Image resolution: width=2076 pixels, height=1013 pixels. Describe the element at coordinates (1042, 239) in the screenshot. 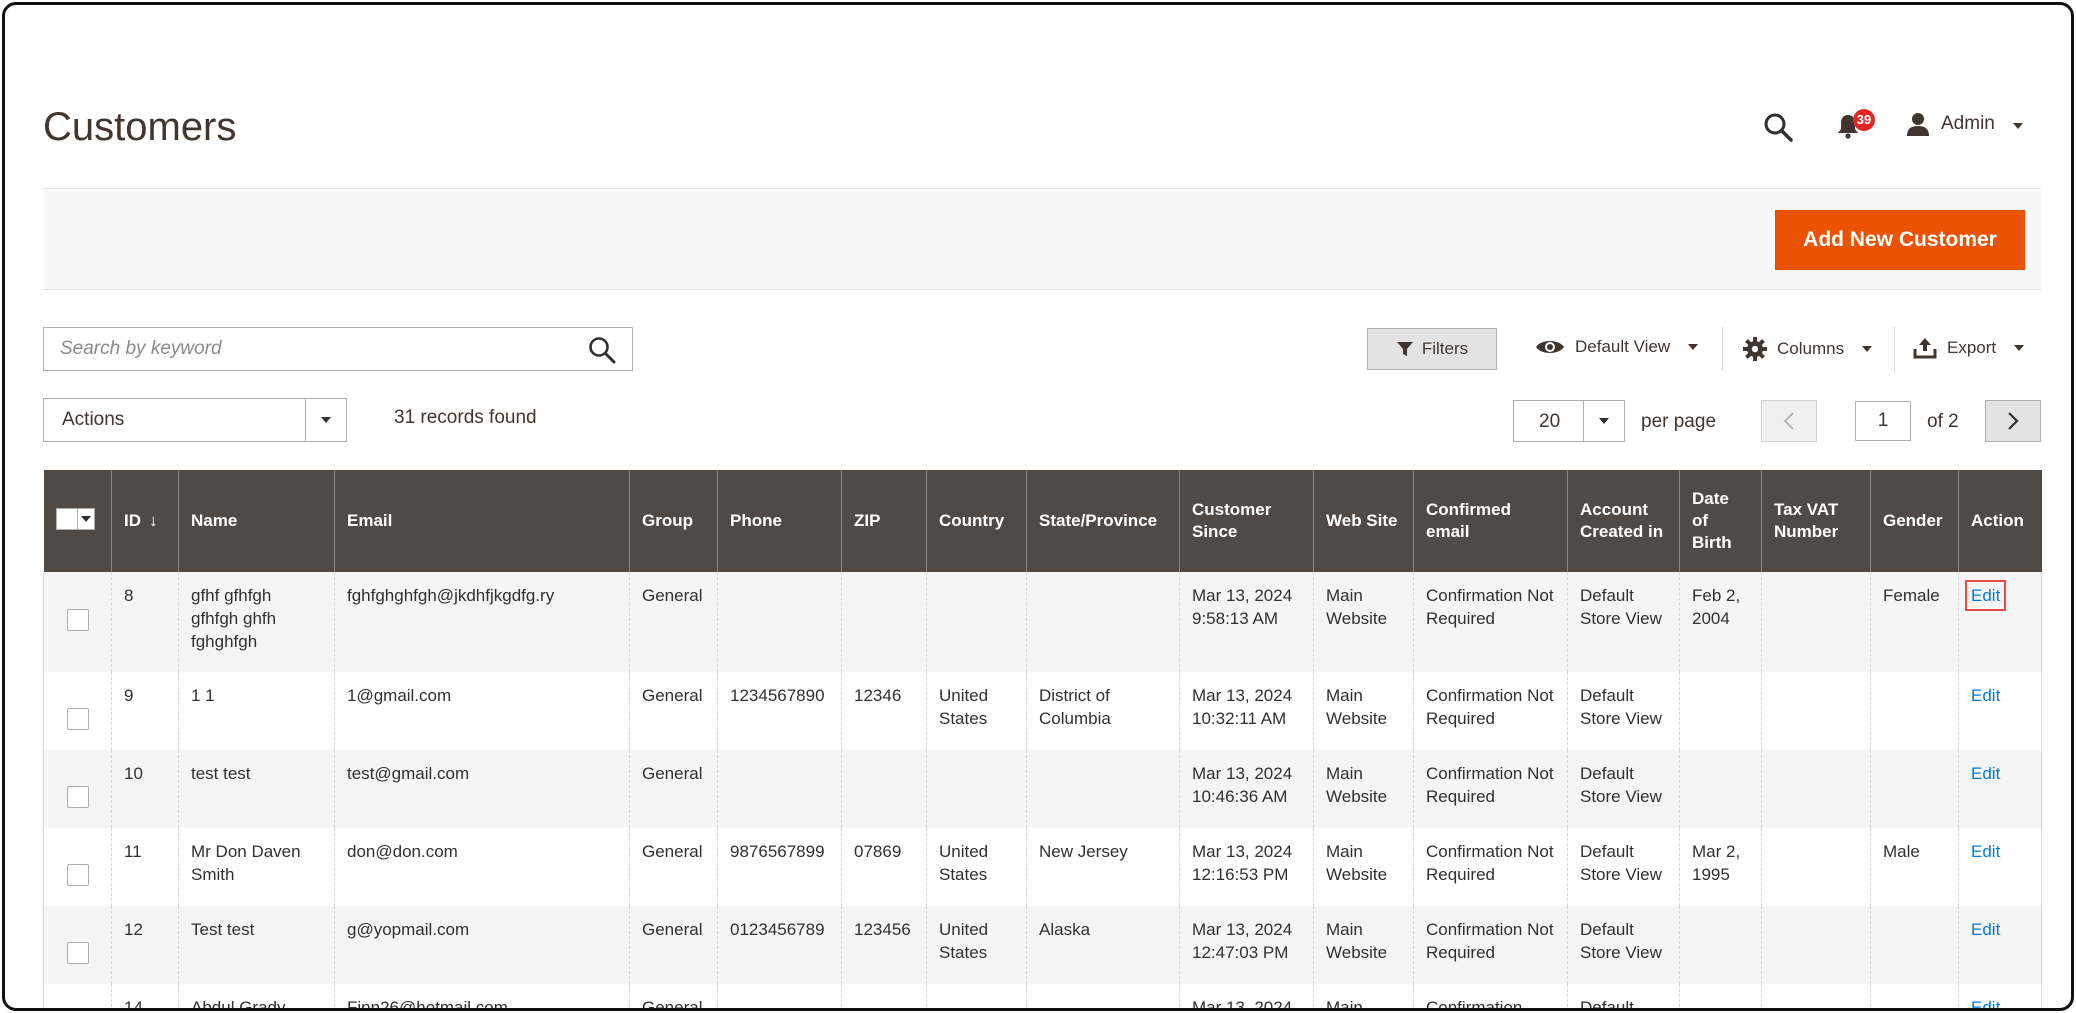

I see `page-actions-bar` at that location.